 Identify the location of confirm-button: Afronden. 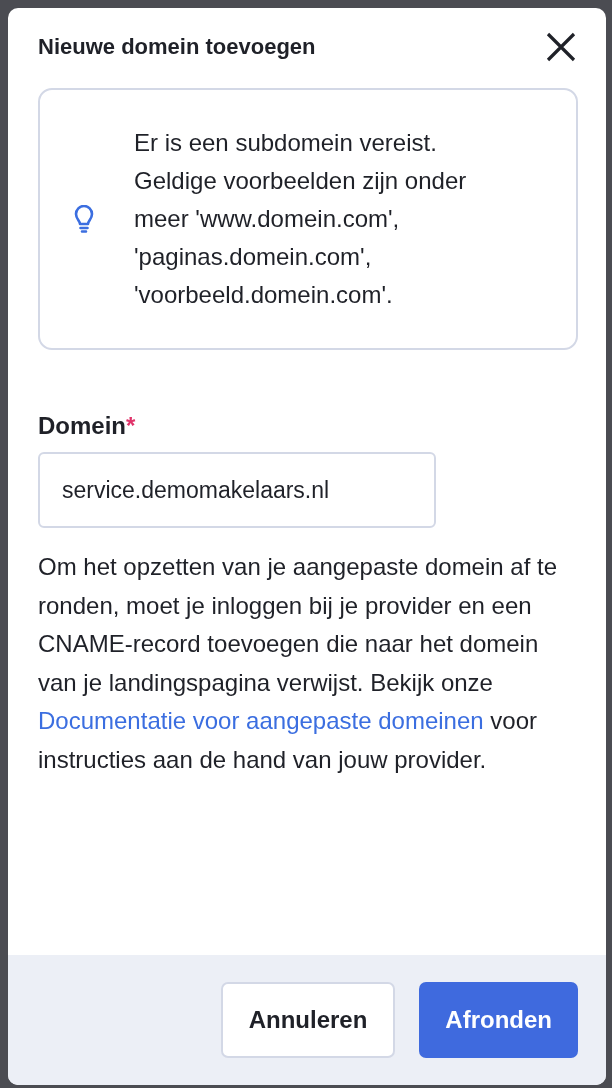
(498, 1020).